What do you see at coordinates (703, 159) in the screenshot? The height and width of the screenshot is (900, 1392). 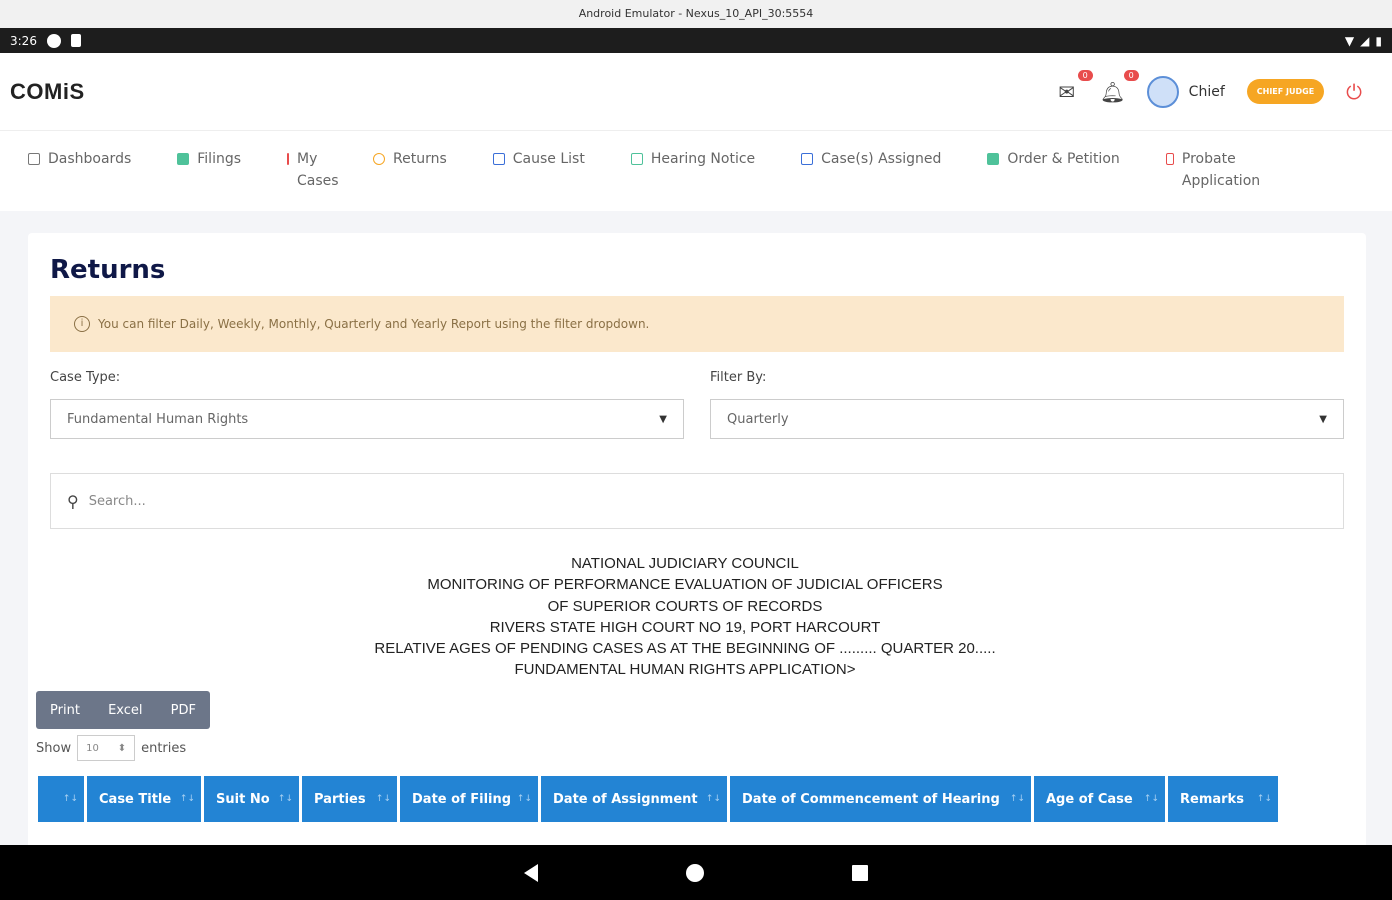 I see `nav-label: Hearing Notice` at bounding box center [703, 159].